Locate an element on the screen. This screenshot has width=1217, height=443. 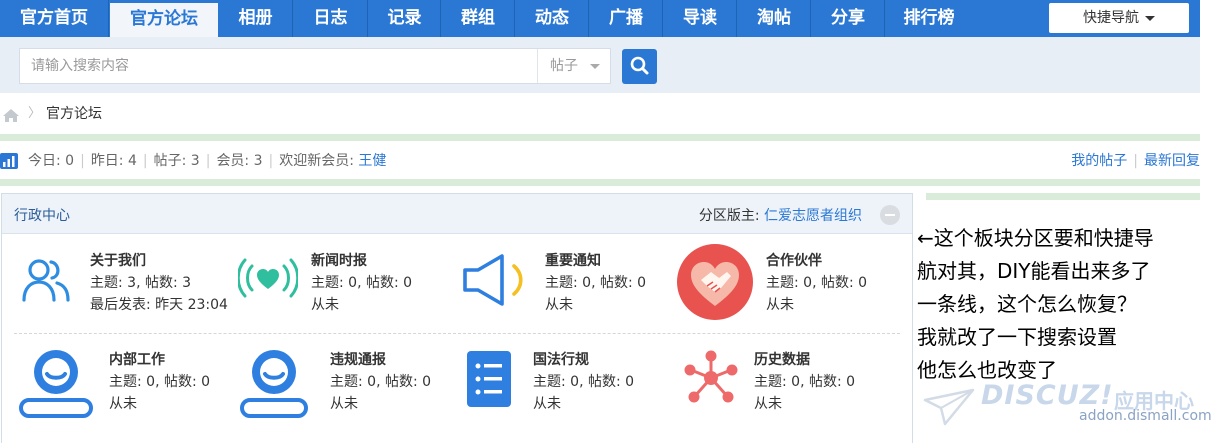
collapse-icon is located at coordinates (890, 215).